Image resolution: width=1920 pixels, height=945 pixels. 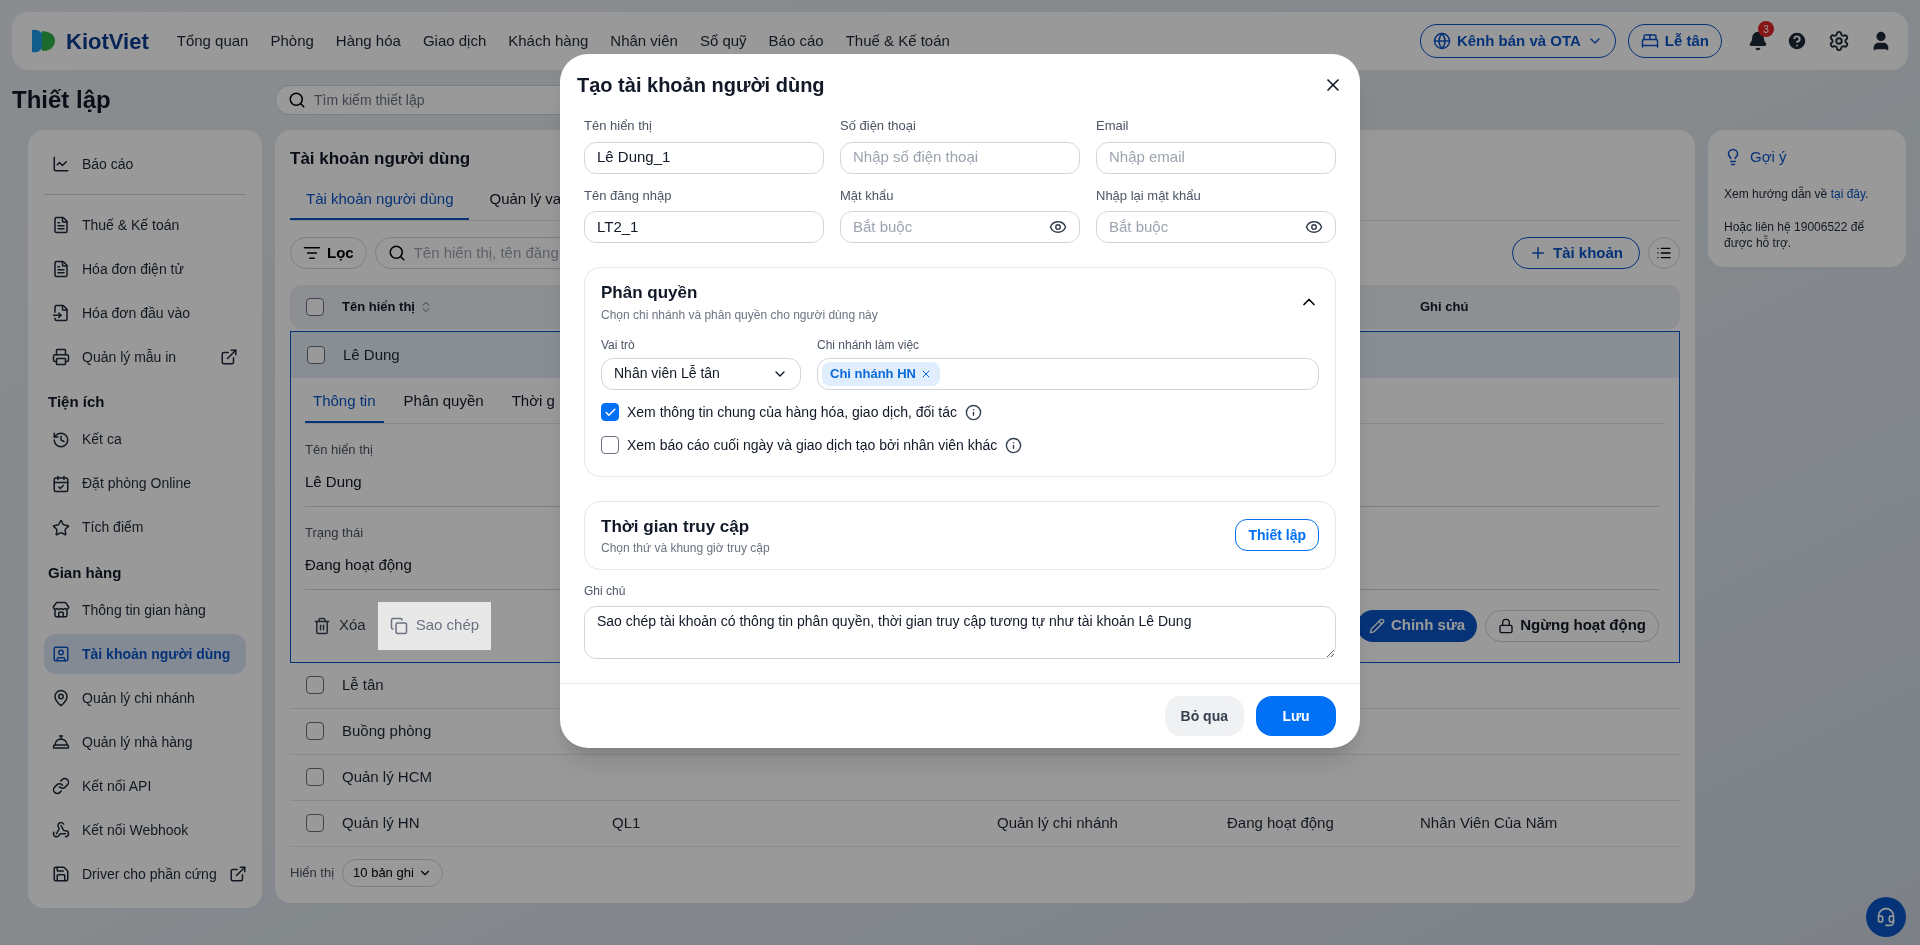 What do you see at coordinates (62, 100) in the screenshot?
I see `page-title: Thiết lập` at bounding box center [62, 100].